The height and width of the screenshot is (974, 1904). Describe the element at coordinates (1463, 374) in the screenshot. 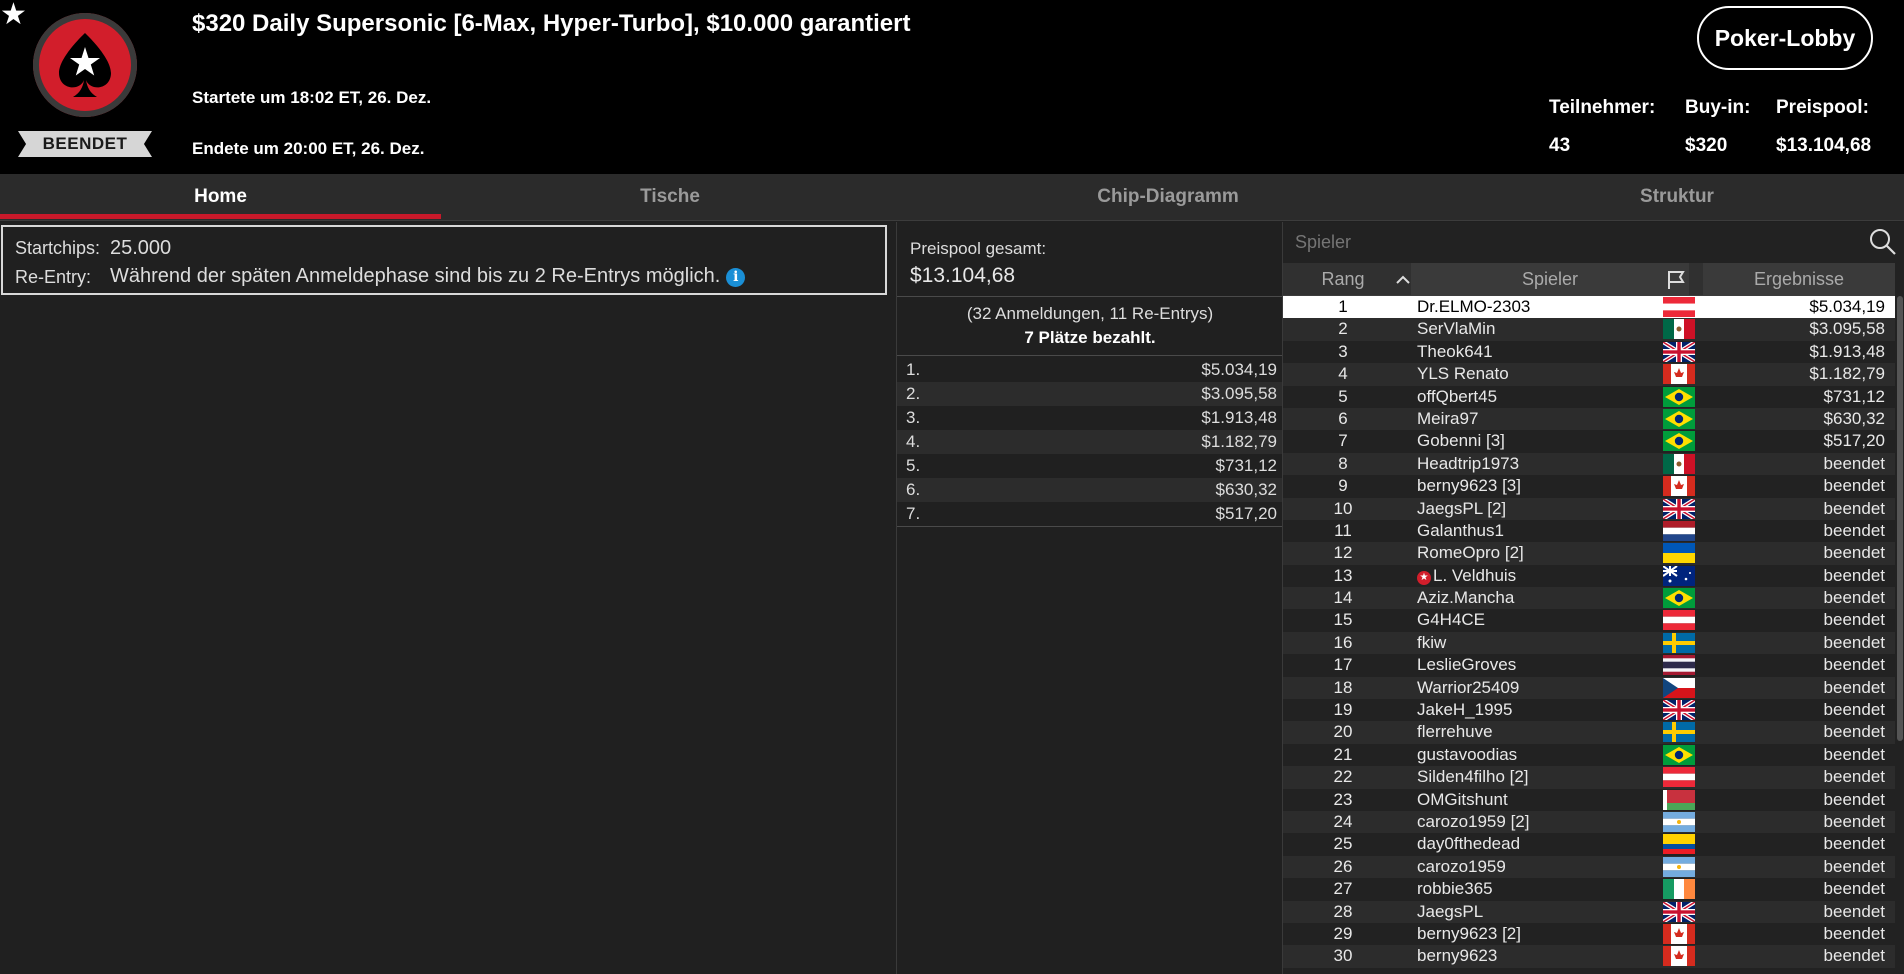

I see `player-name: YLS Renato` at that location.